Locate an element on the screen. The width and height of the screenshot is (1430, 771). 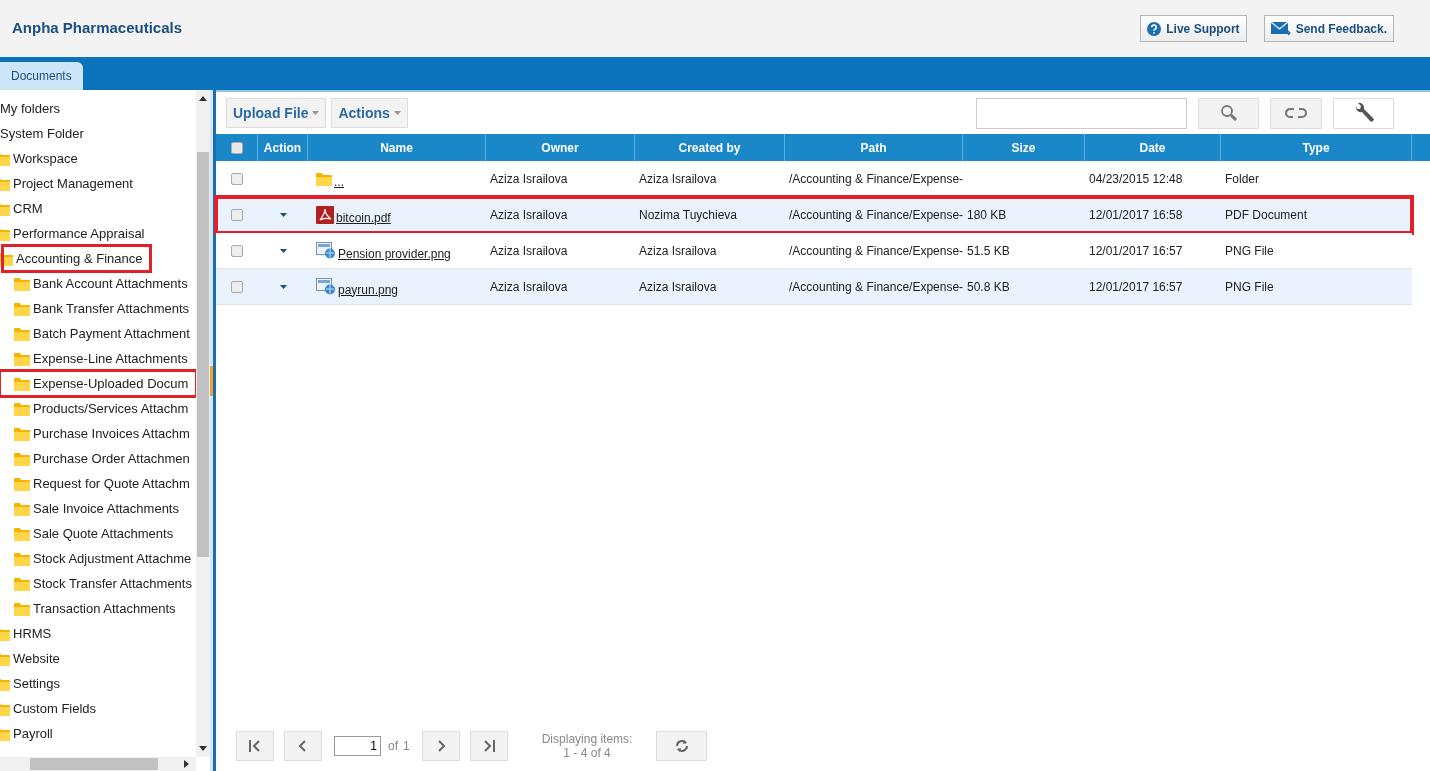
tree-item: Bank Transfer Attachments is located at coordinates (95, 308).